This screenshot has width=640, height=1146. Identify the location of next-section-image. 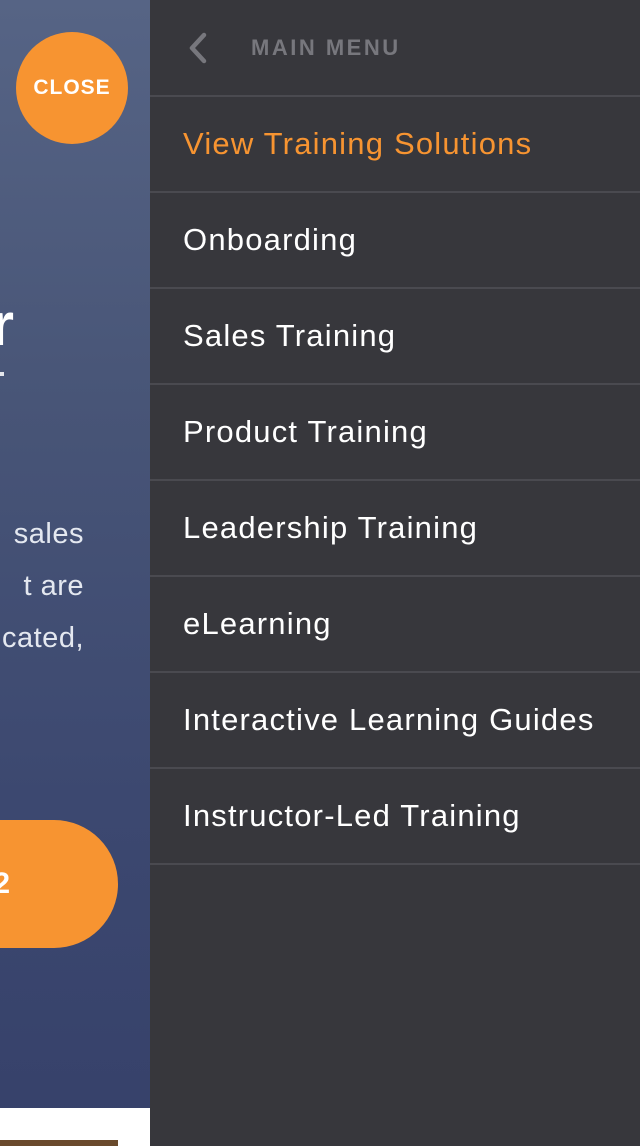
(59, 1143).